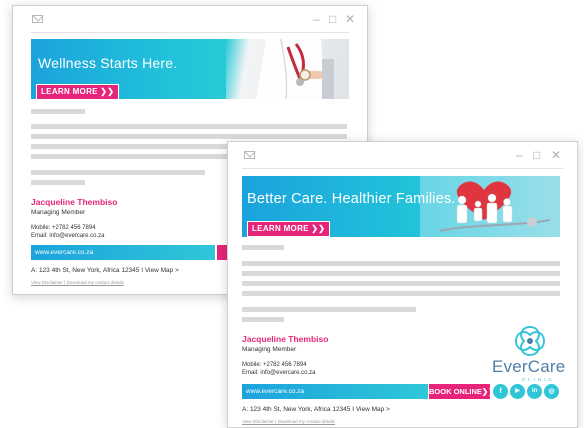  Describe the element at coordinates (538, 379) in the screenshot. I see `evercare-logo-subtitle: CLINIC` at that location.